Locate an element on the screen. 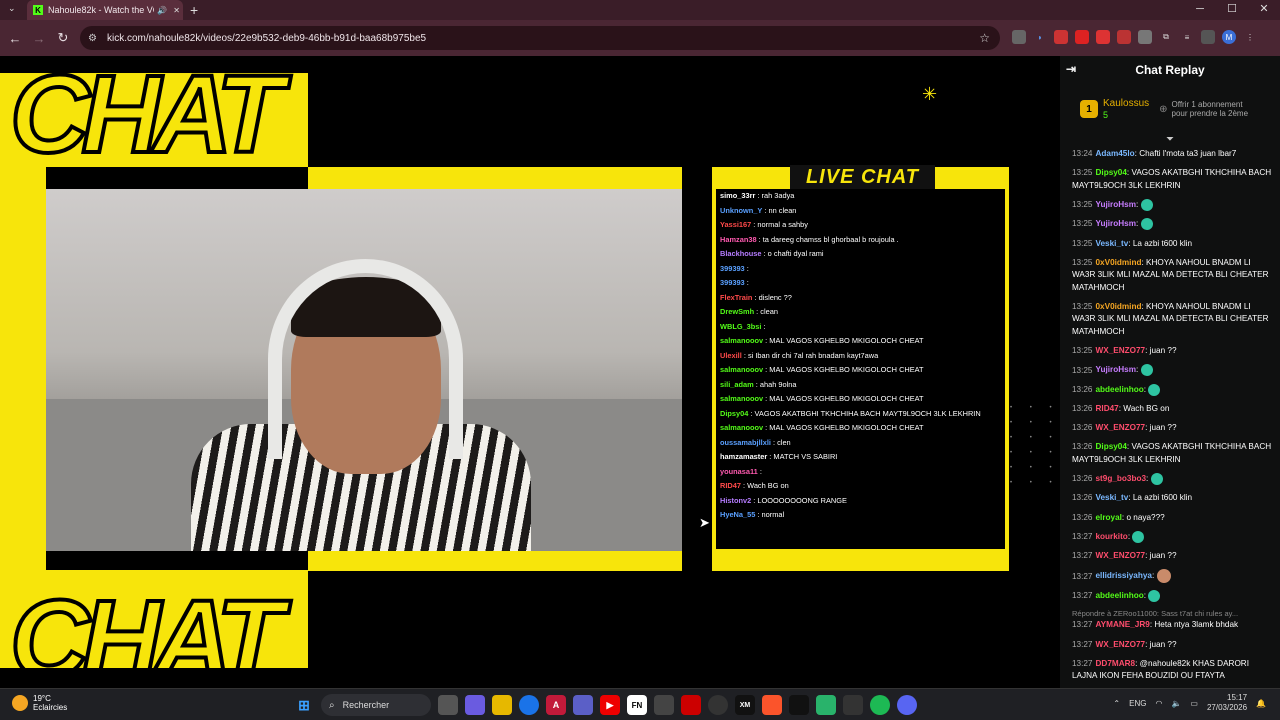 The image size is (1280, 720). bookmark-star-icon: ☆ is located at coordinates (984, 38).